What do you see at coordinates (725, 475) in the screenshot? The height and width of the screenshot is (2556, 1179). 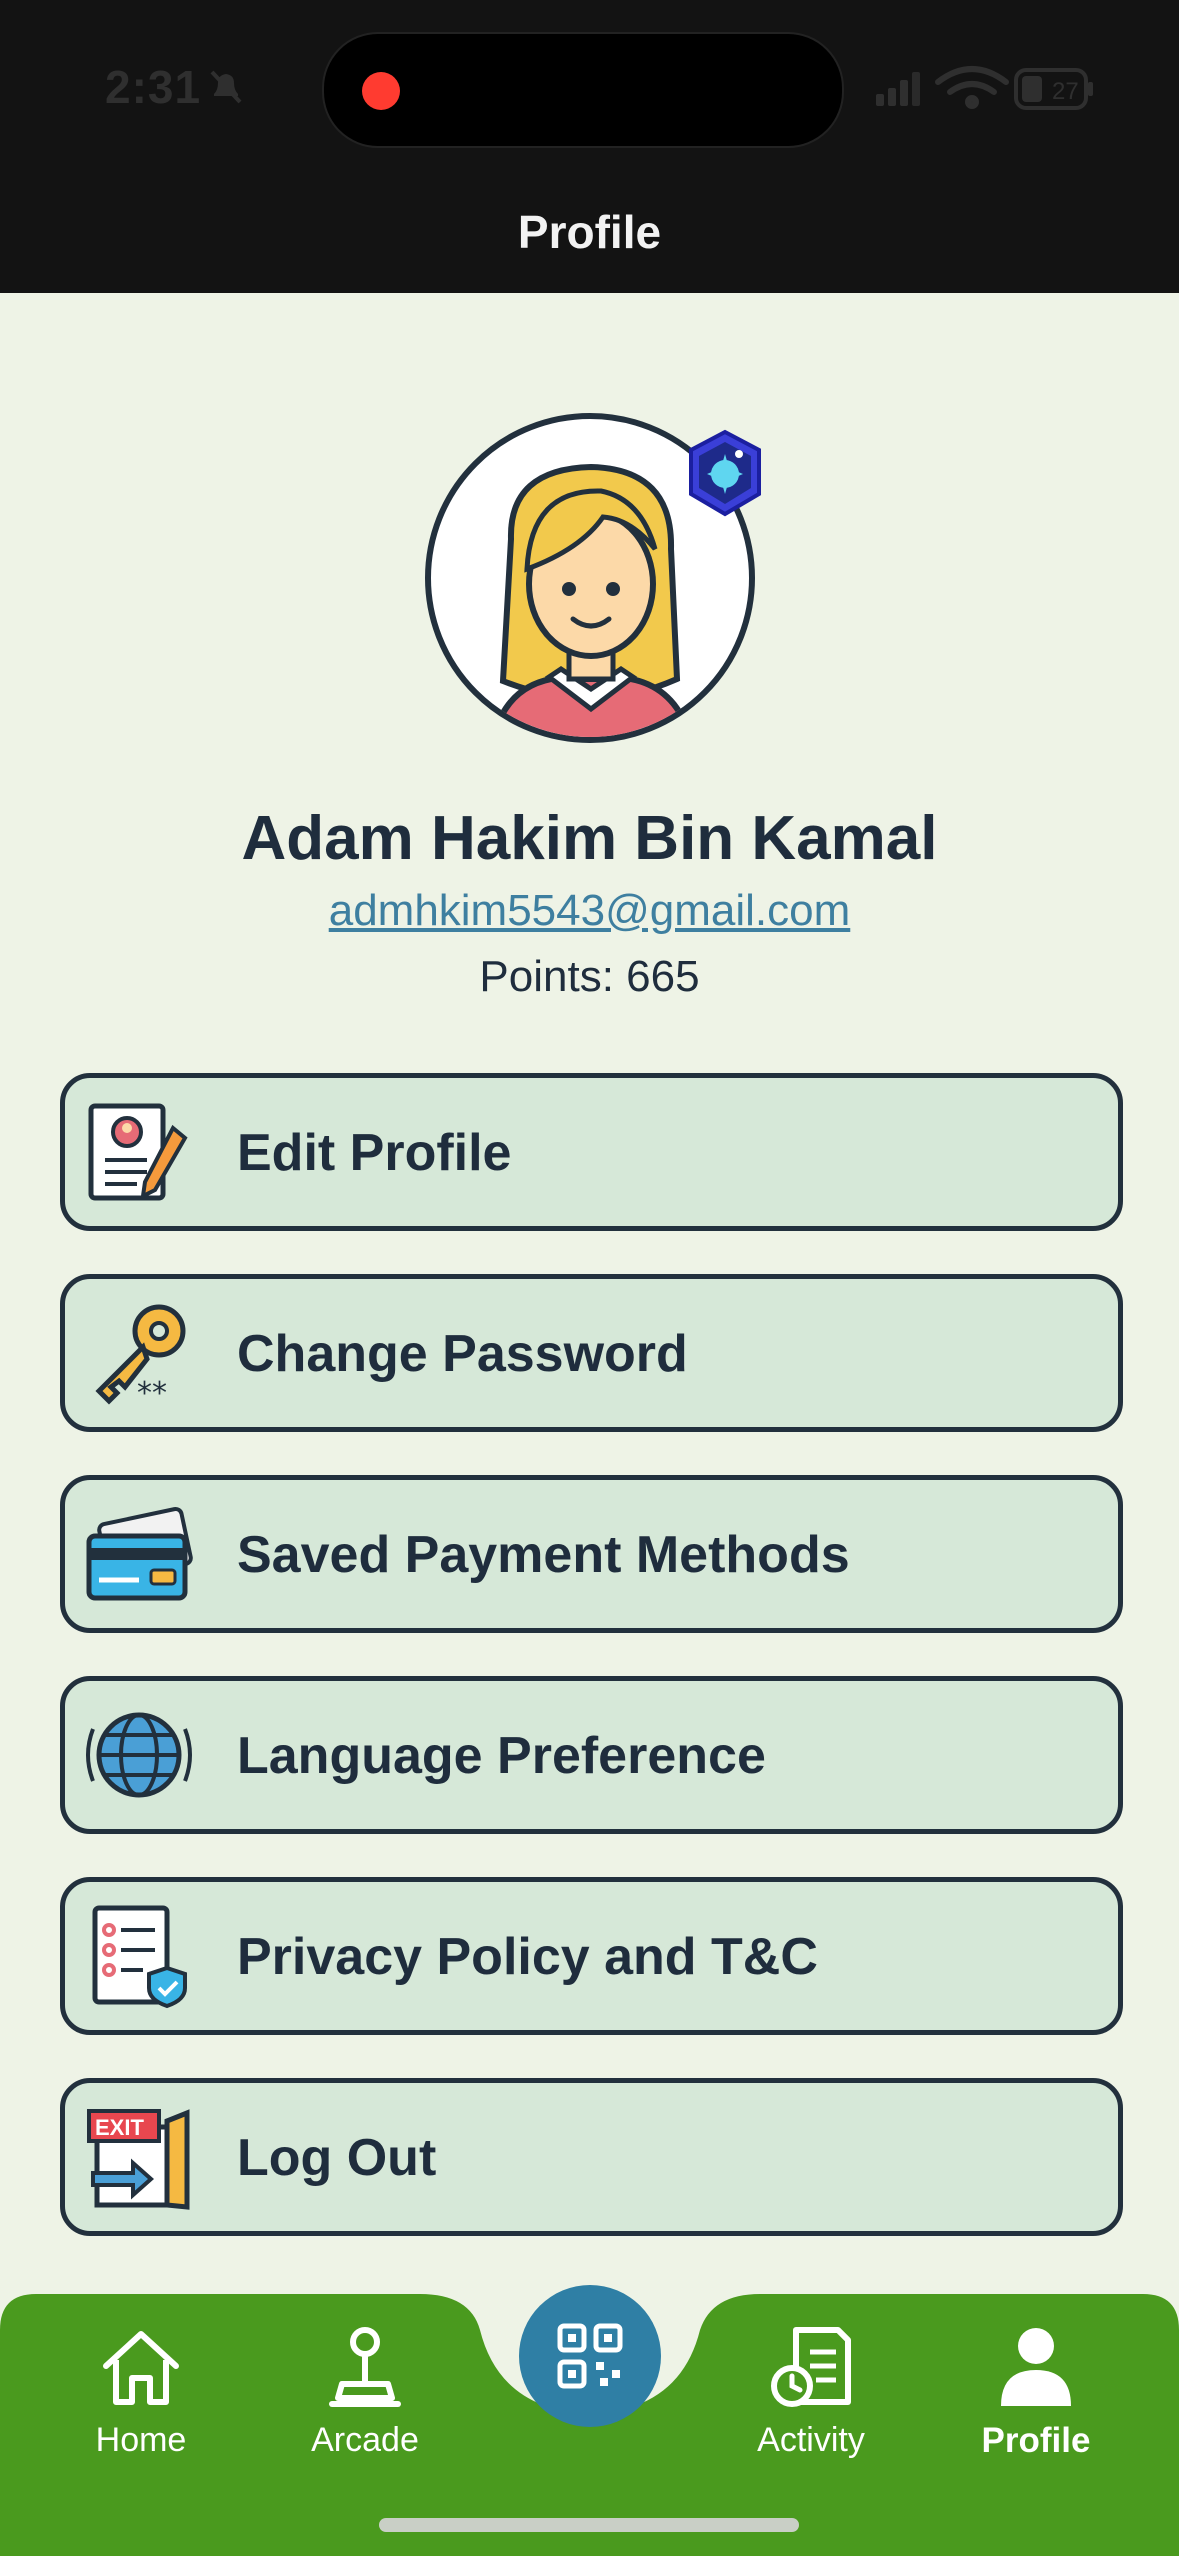 I see `level-badge-icon` at bounding box center [725, 475].